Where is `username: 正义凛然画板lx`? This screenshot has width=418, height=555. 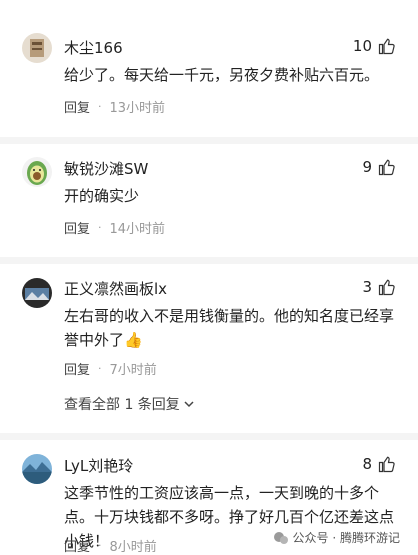
username: 正义凛然画板lx is located at coordinates (115, 288).